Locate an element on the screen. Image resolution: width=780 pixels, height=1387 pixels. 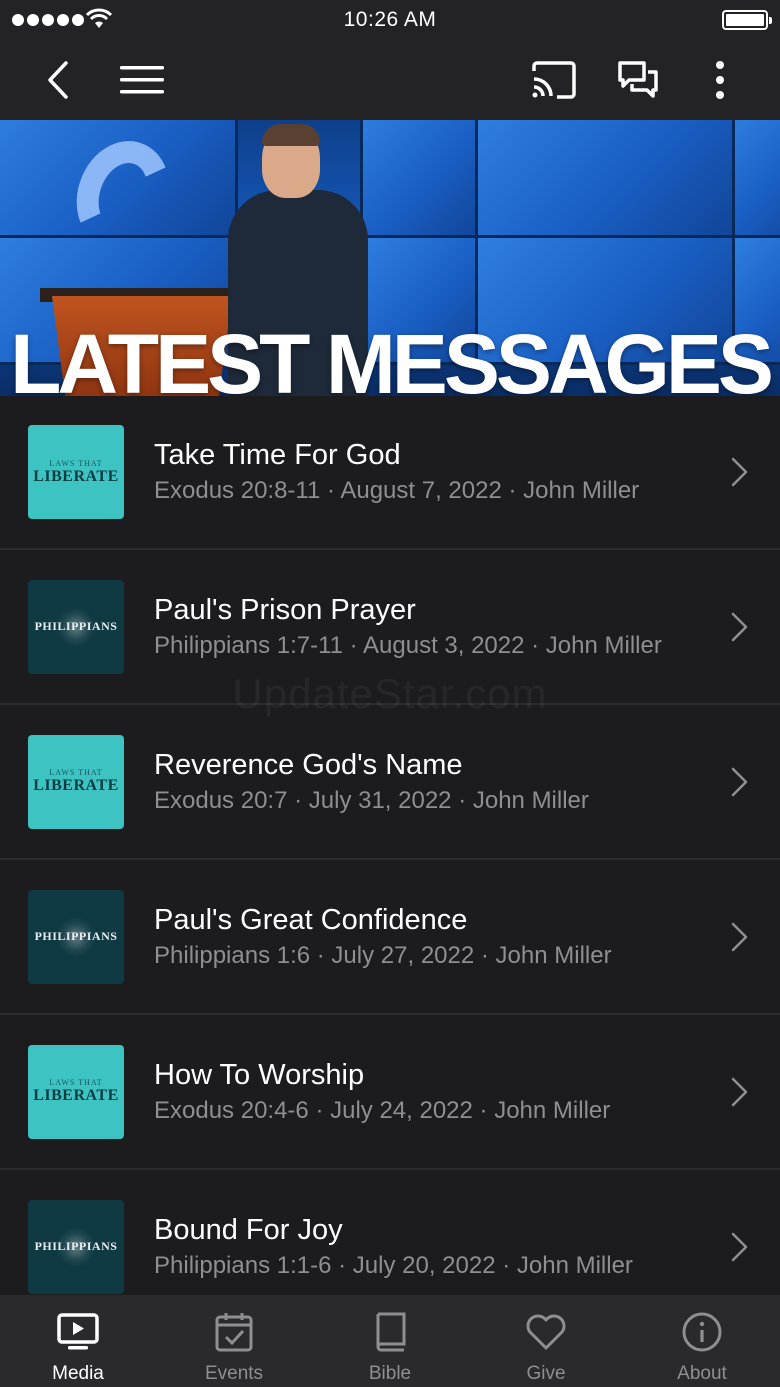
calendar-icon is located at coordinates (234, 1332).